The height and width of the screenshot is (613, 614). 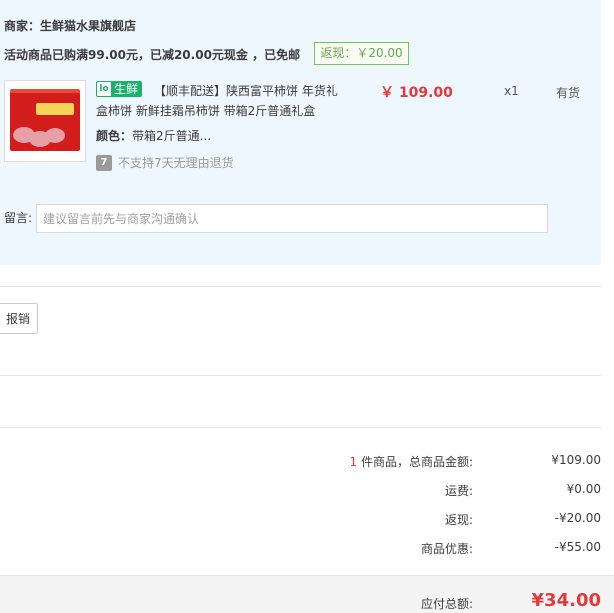 I want to click on discount-value: -¥55.00, so click(x=577, y=547).